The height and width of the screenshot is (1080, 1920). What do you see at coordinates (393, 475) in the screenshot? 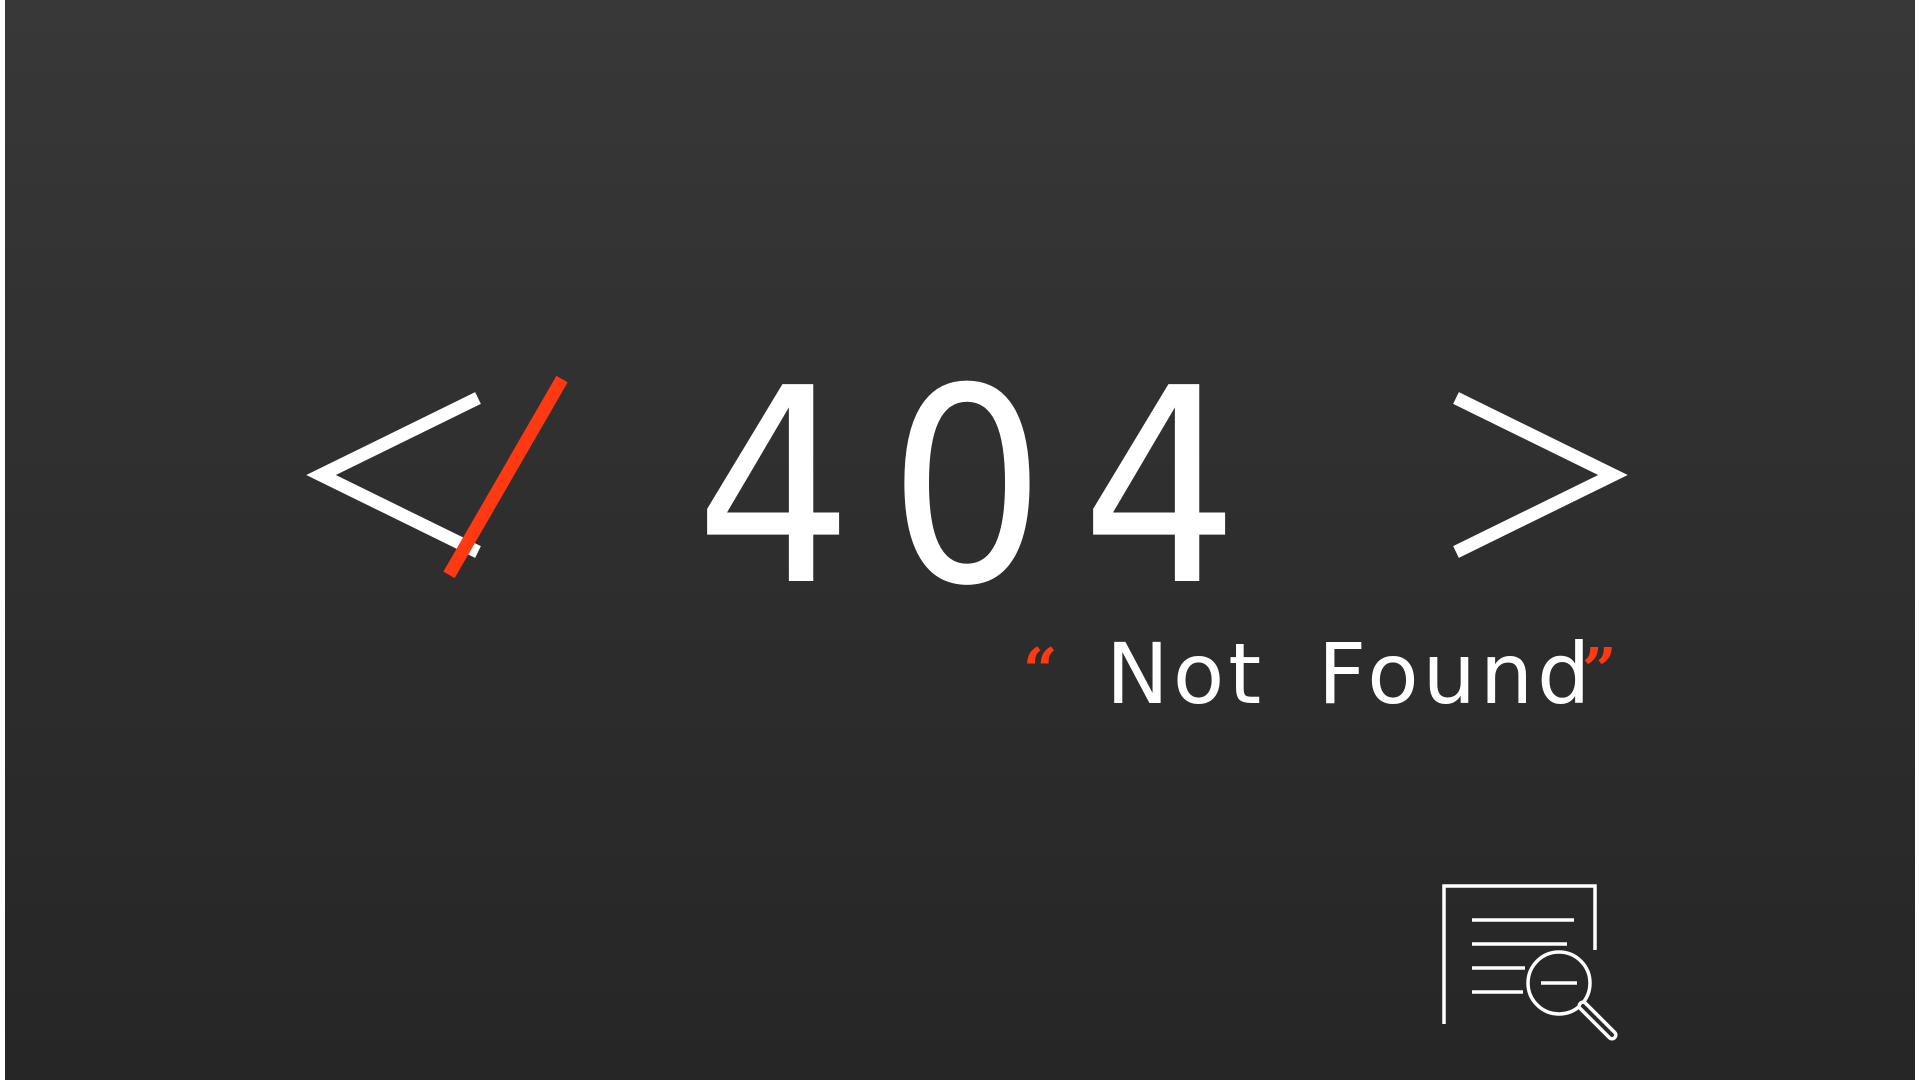
I see `open-bracket-icon` at bounding box center [393, 475].